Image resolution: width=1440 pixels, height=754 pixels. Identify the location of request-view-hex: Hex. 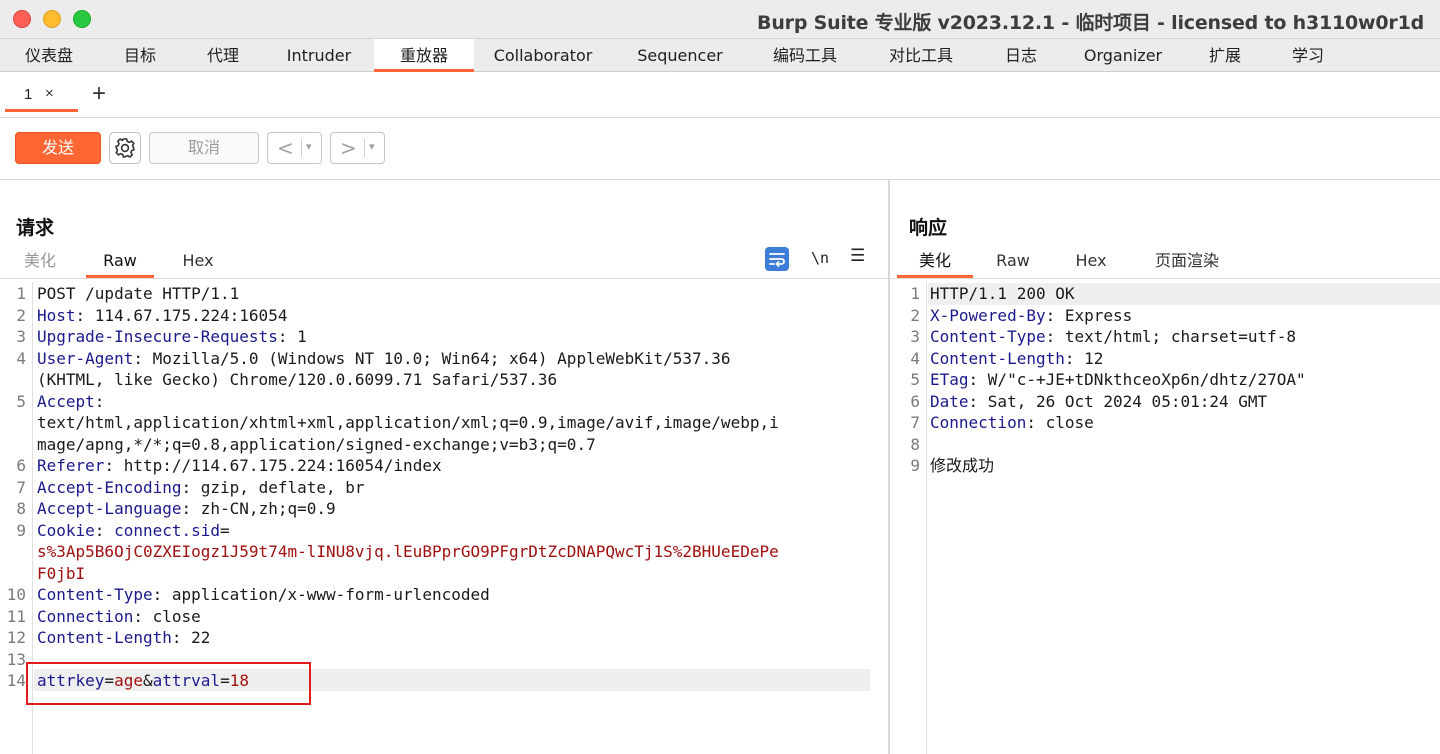
(198, 264).